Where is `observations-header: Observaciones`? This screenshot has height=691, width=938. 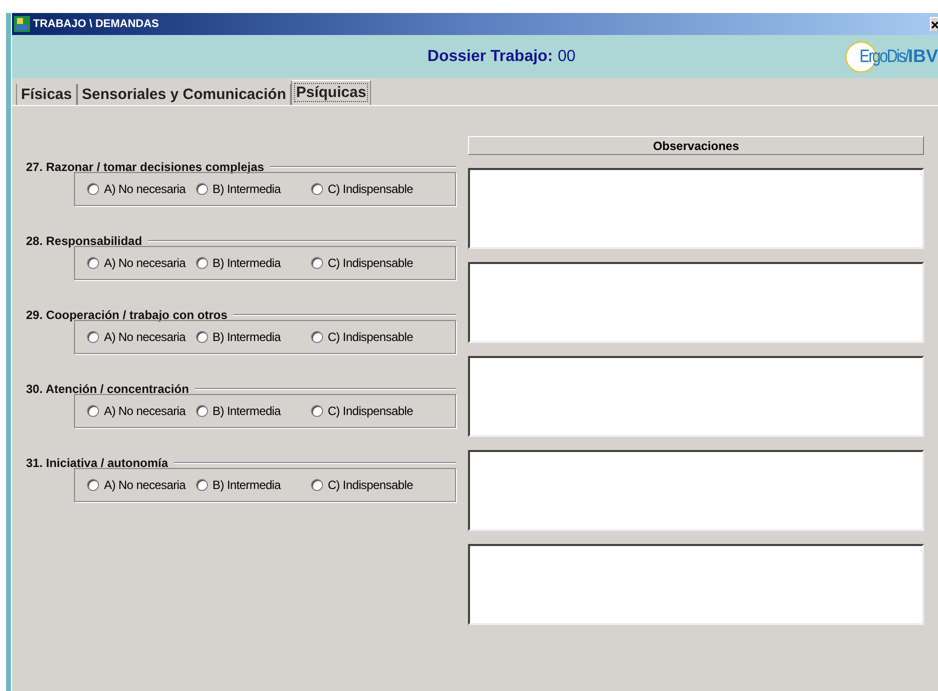
observations-header: Observaciones is located at coordinates (696, 145).